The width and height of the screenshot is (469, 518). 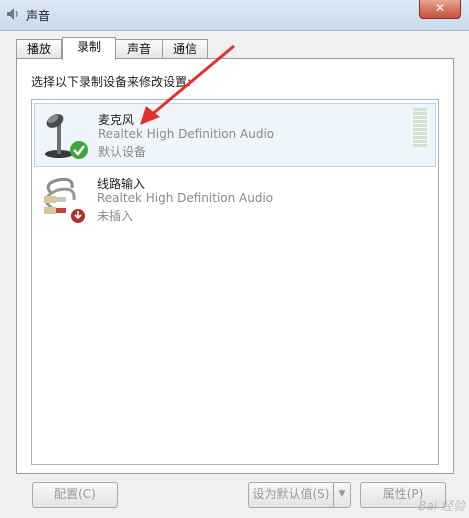 I want to click on watermark: Bai 经验, so click(x=441, y=506).